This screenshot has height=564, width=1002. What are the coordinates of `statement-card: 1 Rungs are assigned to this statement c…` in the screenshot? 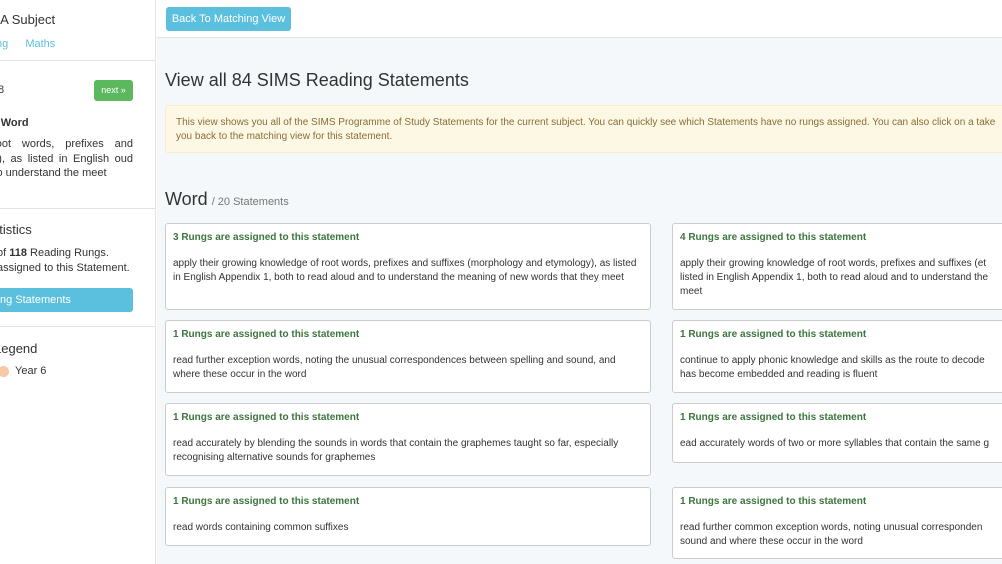 It's located at (837, 356).